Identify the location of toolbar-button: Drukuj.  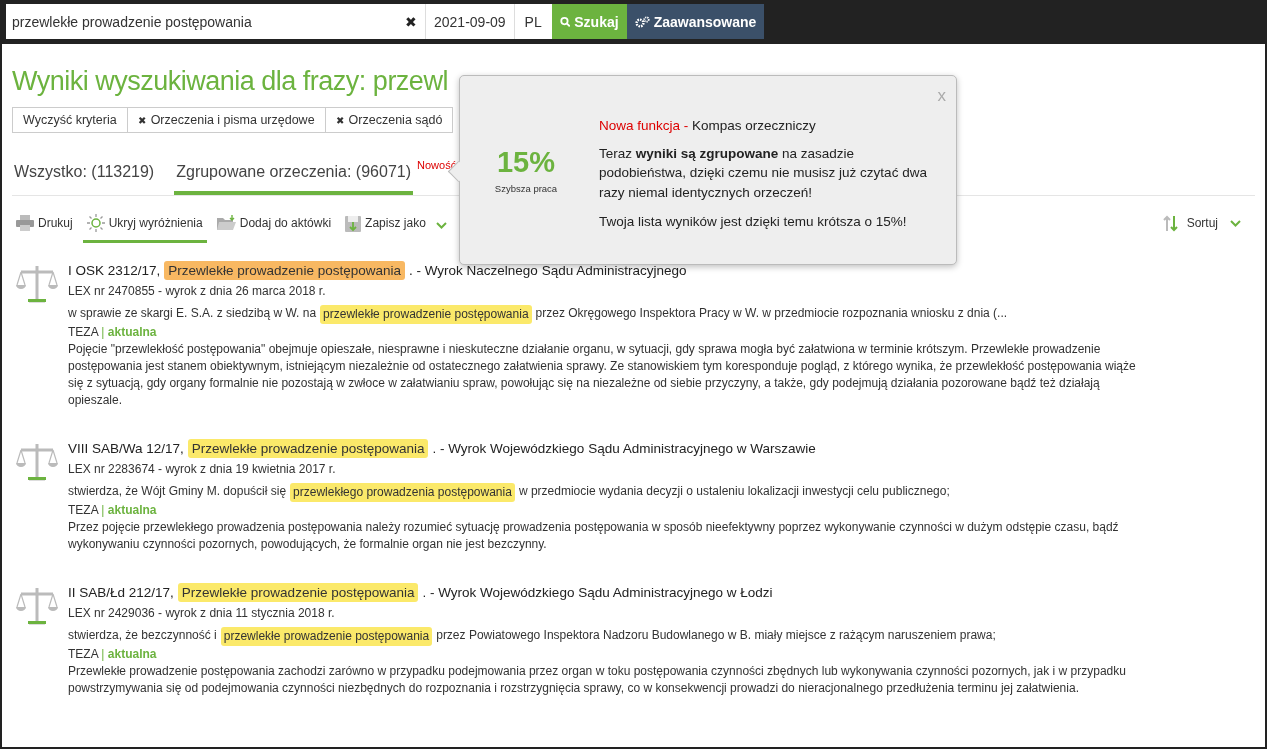
(44, 225).